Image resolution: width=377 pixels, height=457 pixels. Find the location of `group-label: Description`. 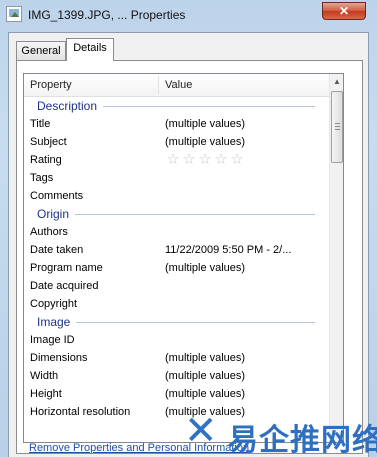

group-label: Description is located at coordinates (70, 106).